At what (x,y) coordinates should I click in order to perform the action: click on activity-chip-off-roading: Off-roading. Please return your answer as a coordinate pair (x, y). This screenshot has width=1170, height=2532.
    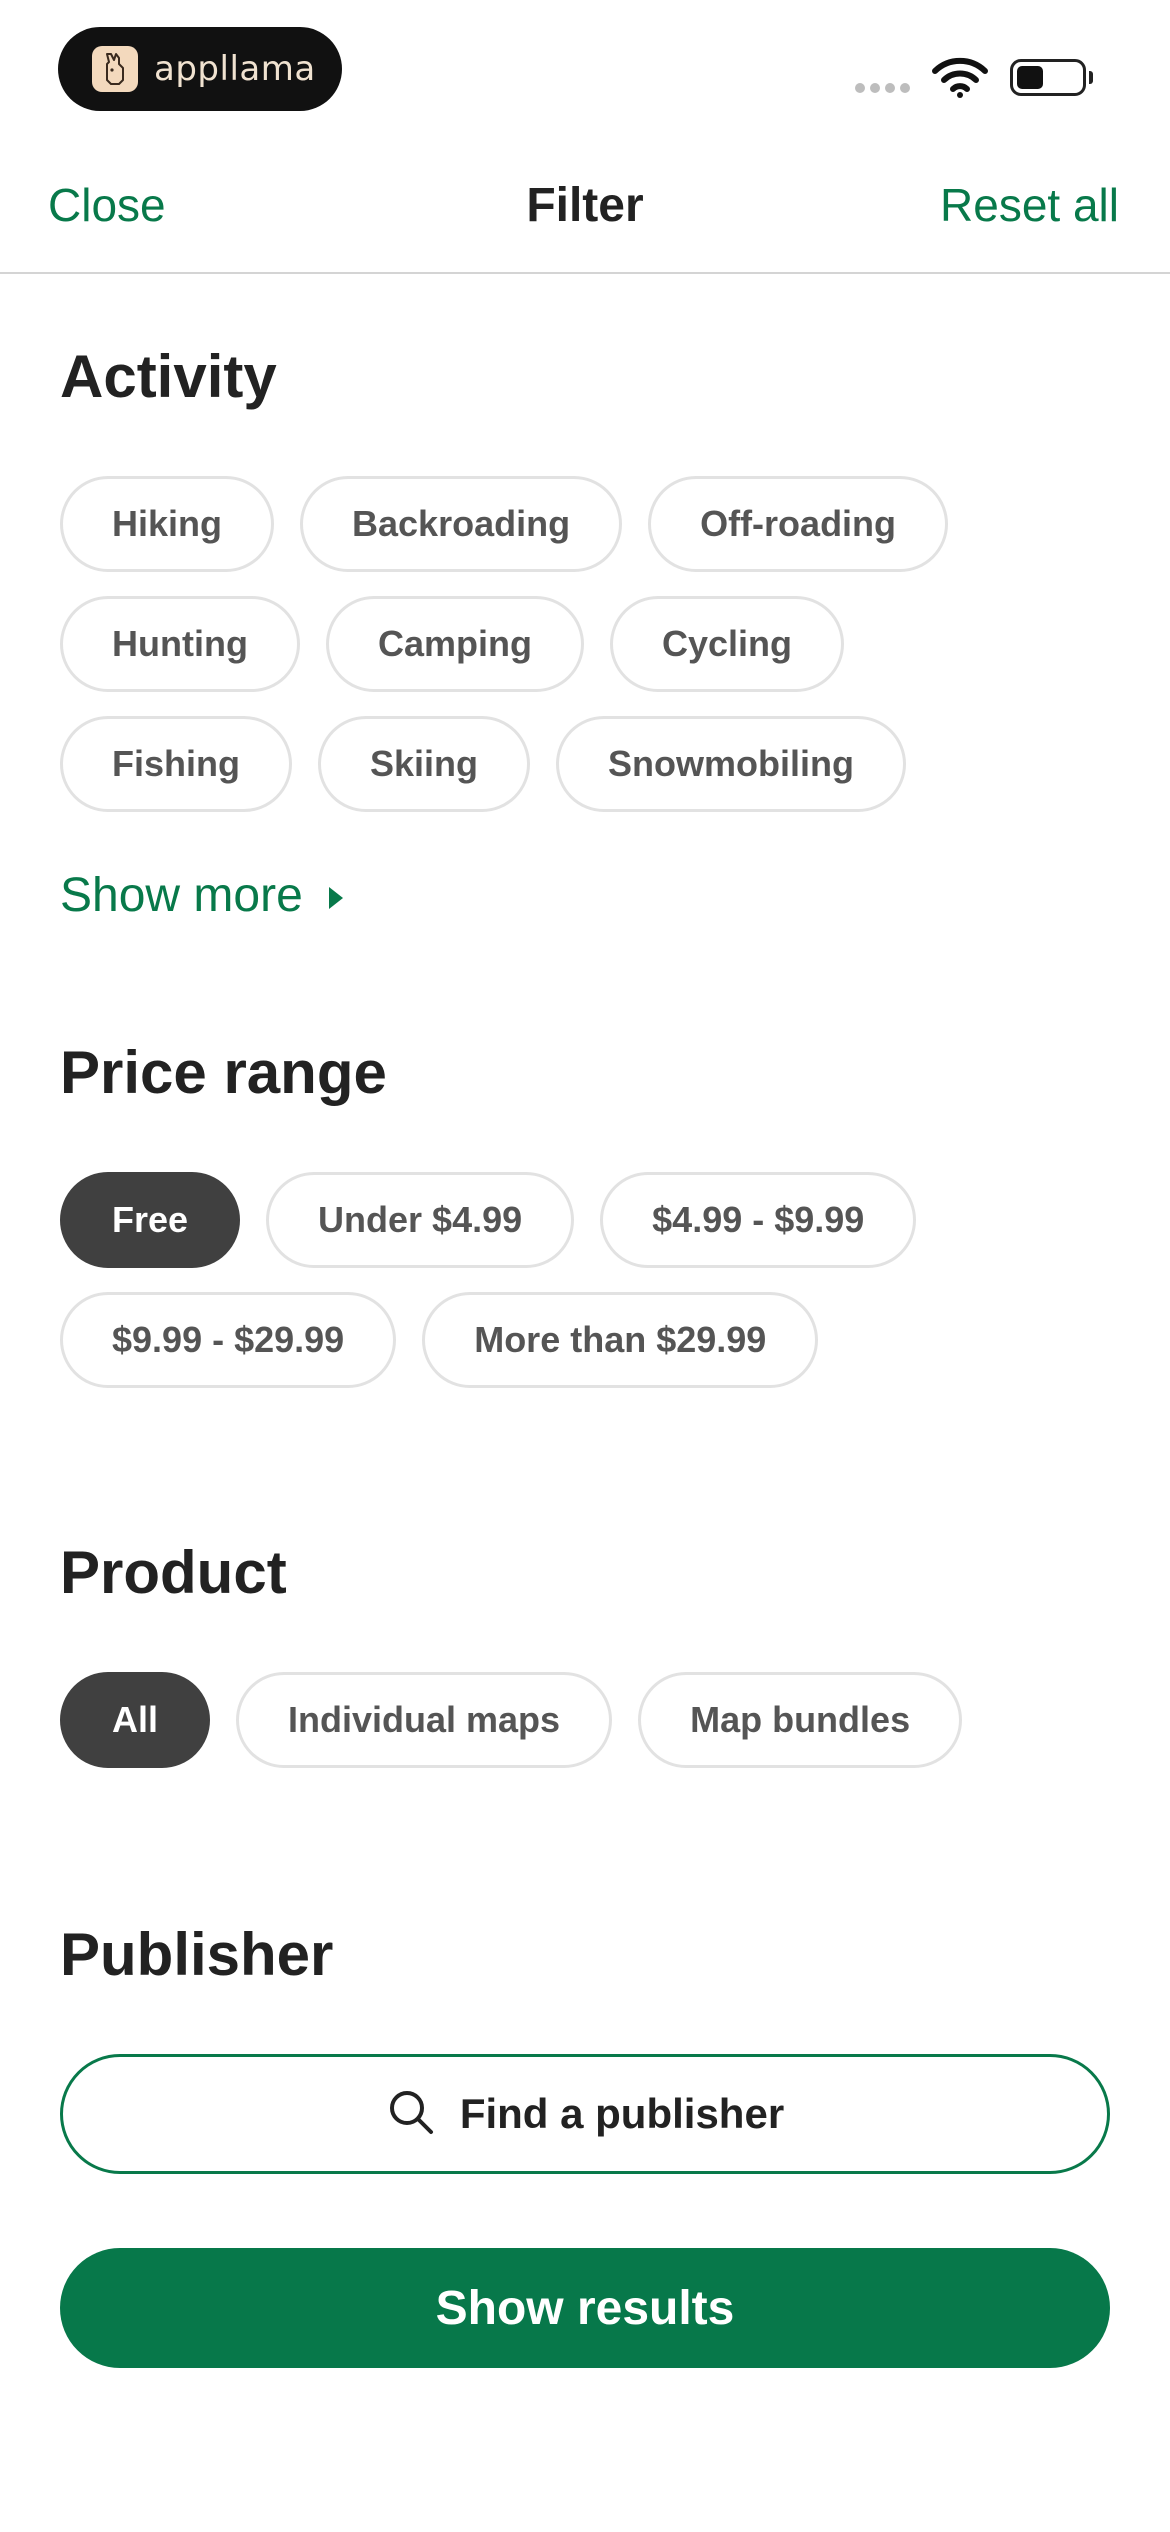
    Looking at the image, I should click on (798, 524).